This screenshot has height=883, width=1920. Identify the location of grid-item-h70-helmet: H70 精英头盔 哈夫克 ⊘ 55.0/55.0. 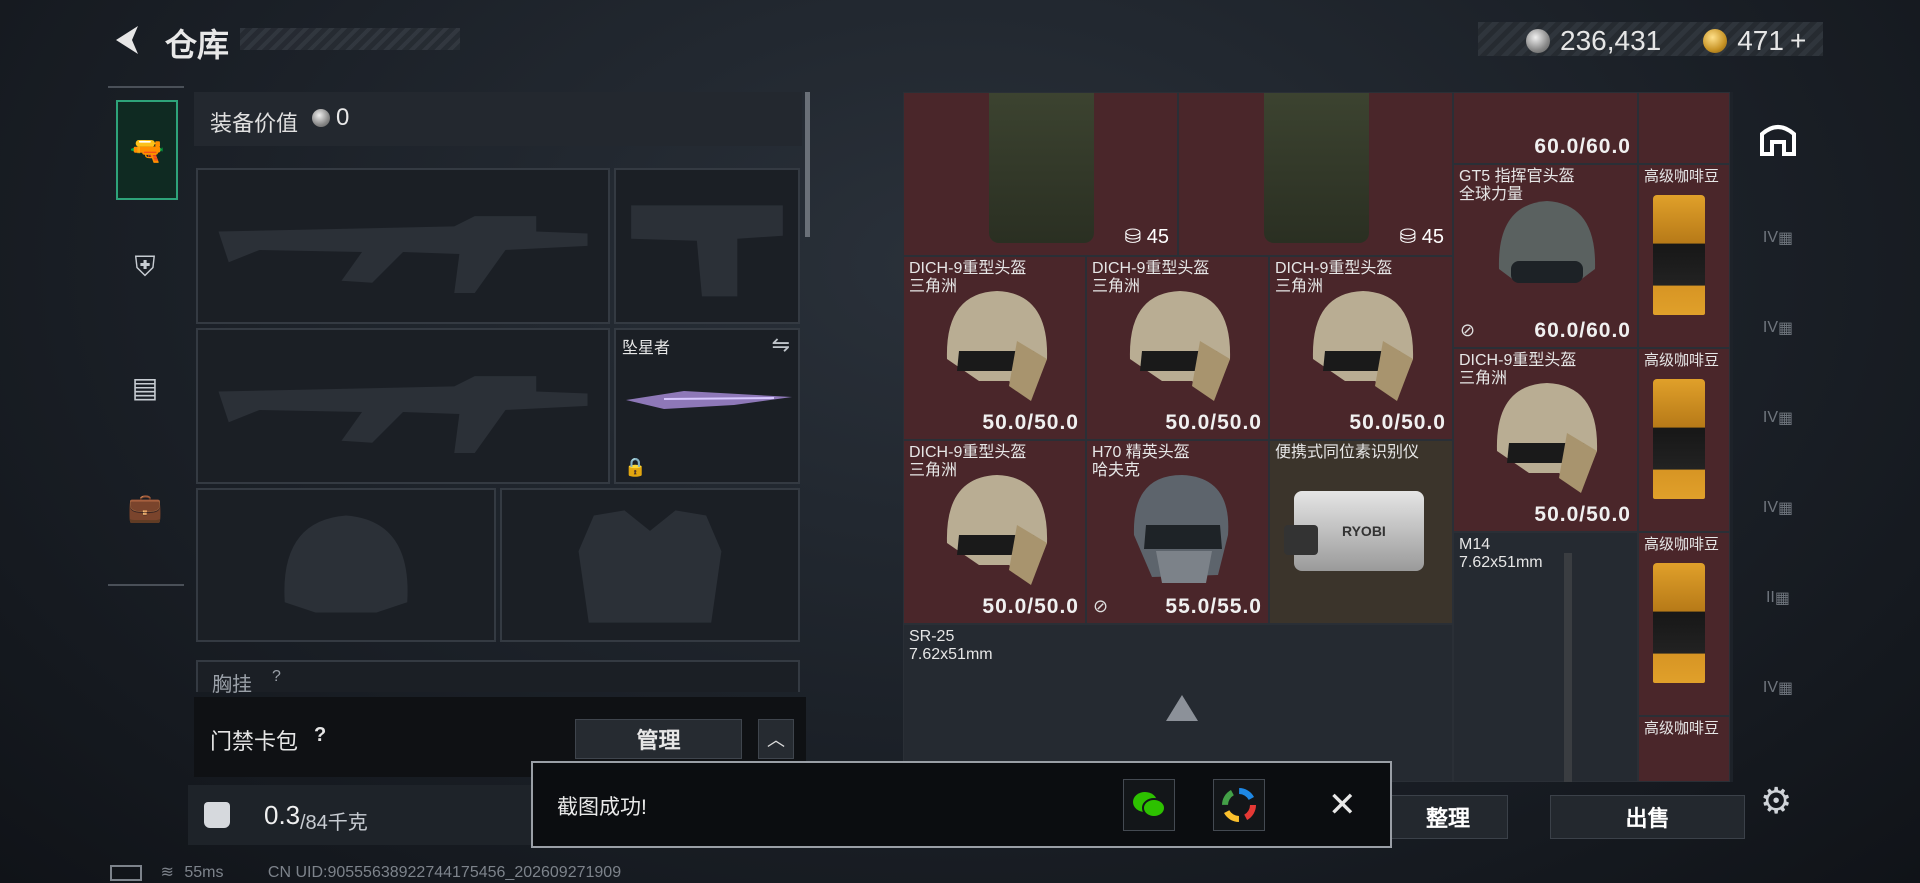
(1177, 532).